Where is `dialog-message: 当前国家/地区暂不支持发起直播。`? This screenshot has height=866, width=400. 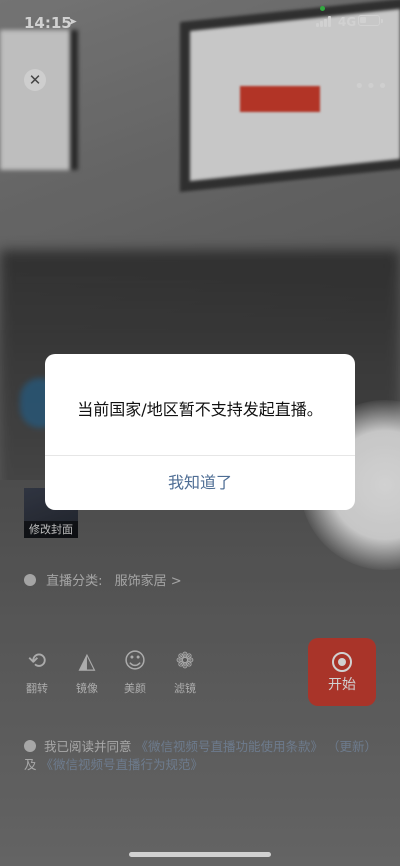
dialog-message: 当前国家/地区暂不支持发起直播。 is located at coordinates (200, 409).